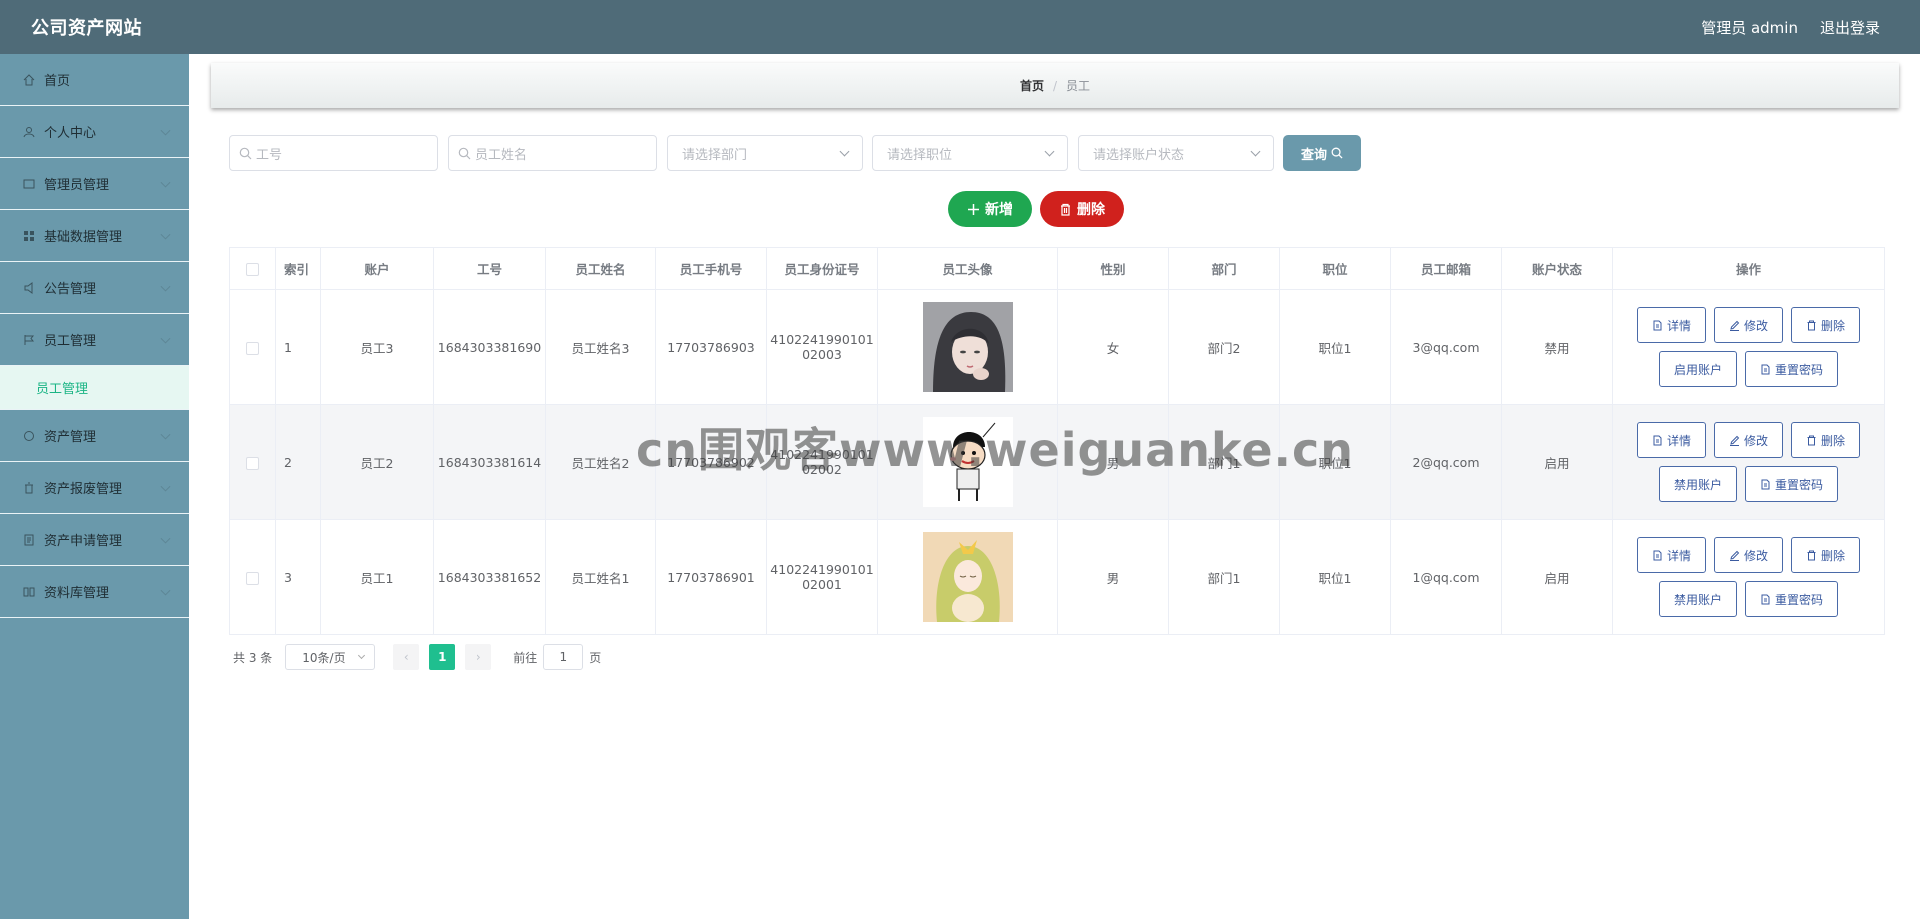 The height and width of the screenshot is (919, 1920). I want to click on query-button: 查询, so click(1322, 153).